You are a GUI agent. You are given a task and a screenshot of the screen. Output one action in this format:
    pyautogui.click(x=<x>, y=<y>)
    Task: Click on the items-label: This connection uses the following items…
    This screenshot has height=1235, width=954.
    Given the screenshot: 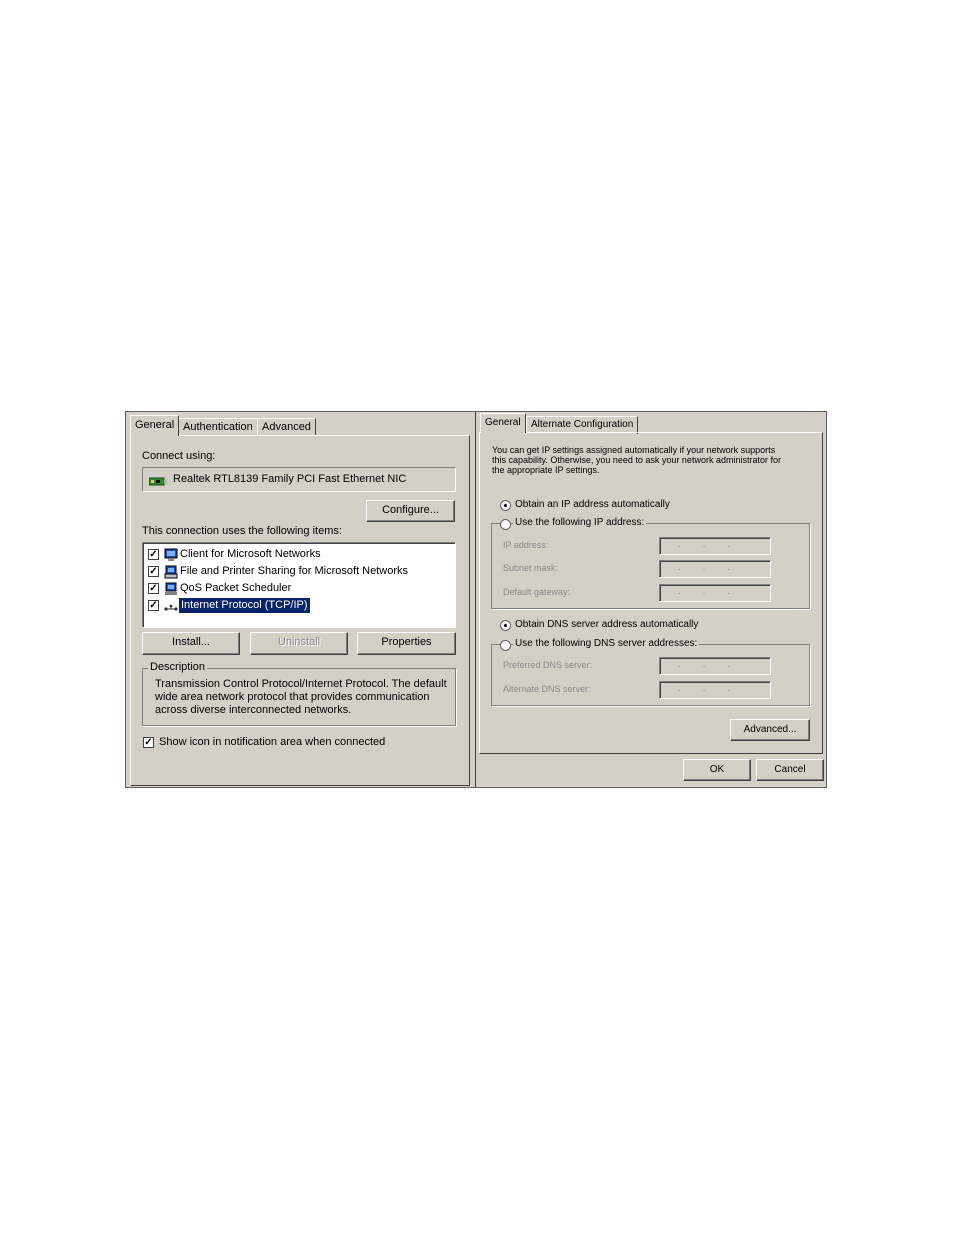 What is the action you would take?
    pyautogui.click(x=242, y=531)
    